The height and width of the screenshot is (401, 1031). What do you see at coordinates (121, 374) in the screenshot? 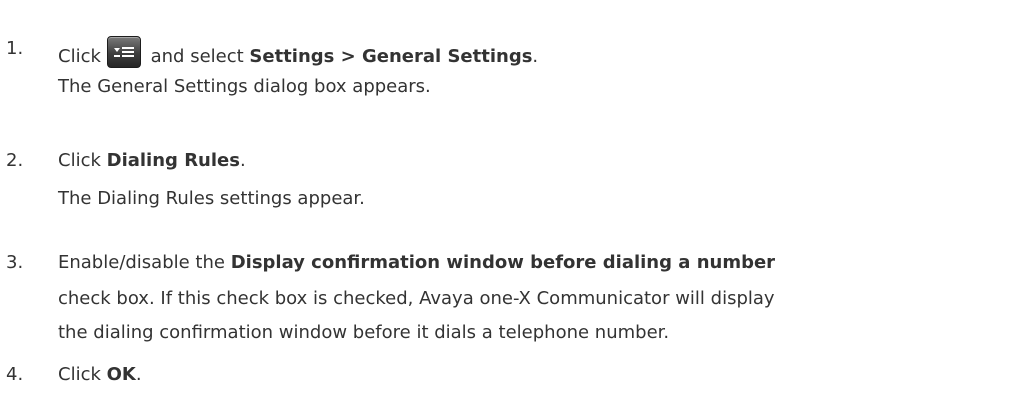
I see `button-name: OK` at bounding box center [121, 374].